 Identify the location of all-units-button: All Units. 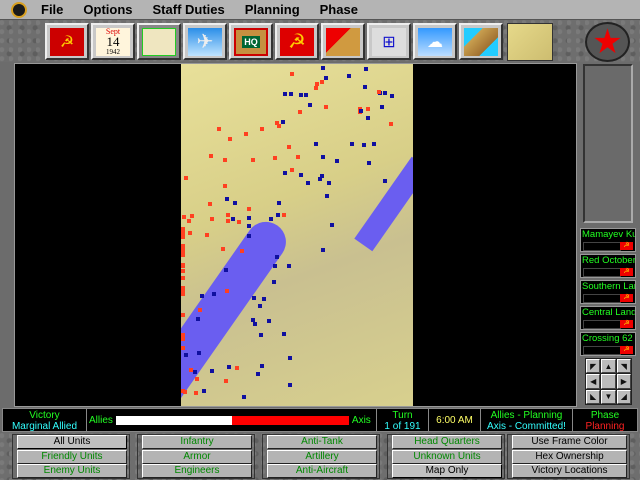
(72, 442).